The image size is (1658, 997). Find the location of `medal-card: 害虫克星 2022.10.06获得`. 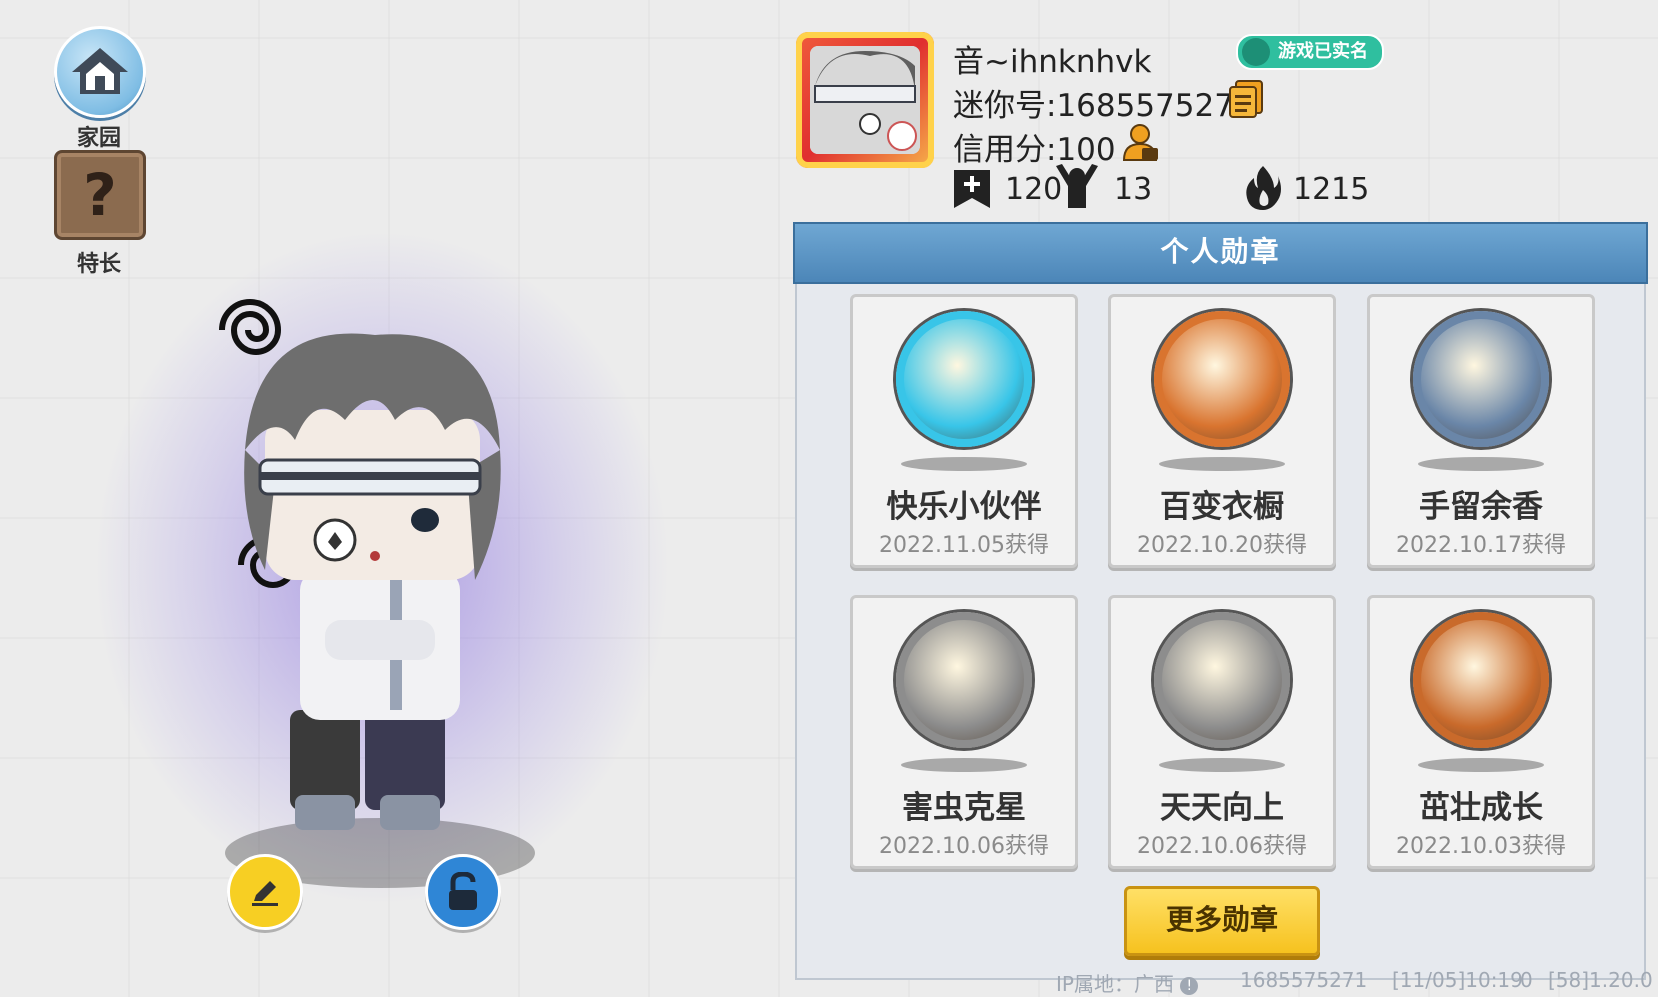

medal-card: 害虫克星 2022.10.06获得 is located at coordinates (964, 732).